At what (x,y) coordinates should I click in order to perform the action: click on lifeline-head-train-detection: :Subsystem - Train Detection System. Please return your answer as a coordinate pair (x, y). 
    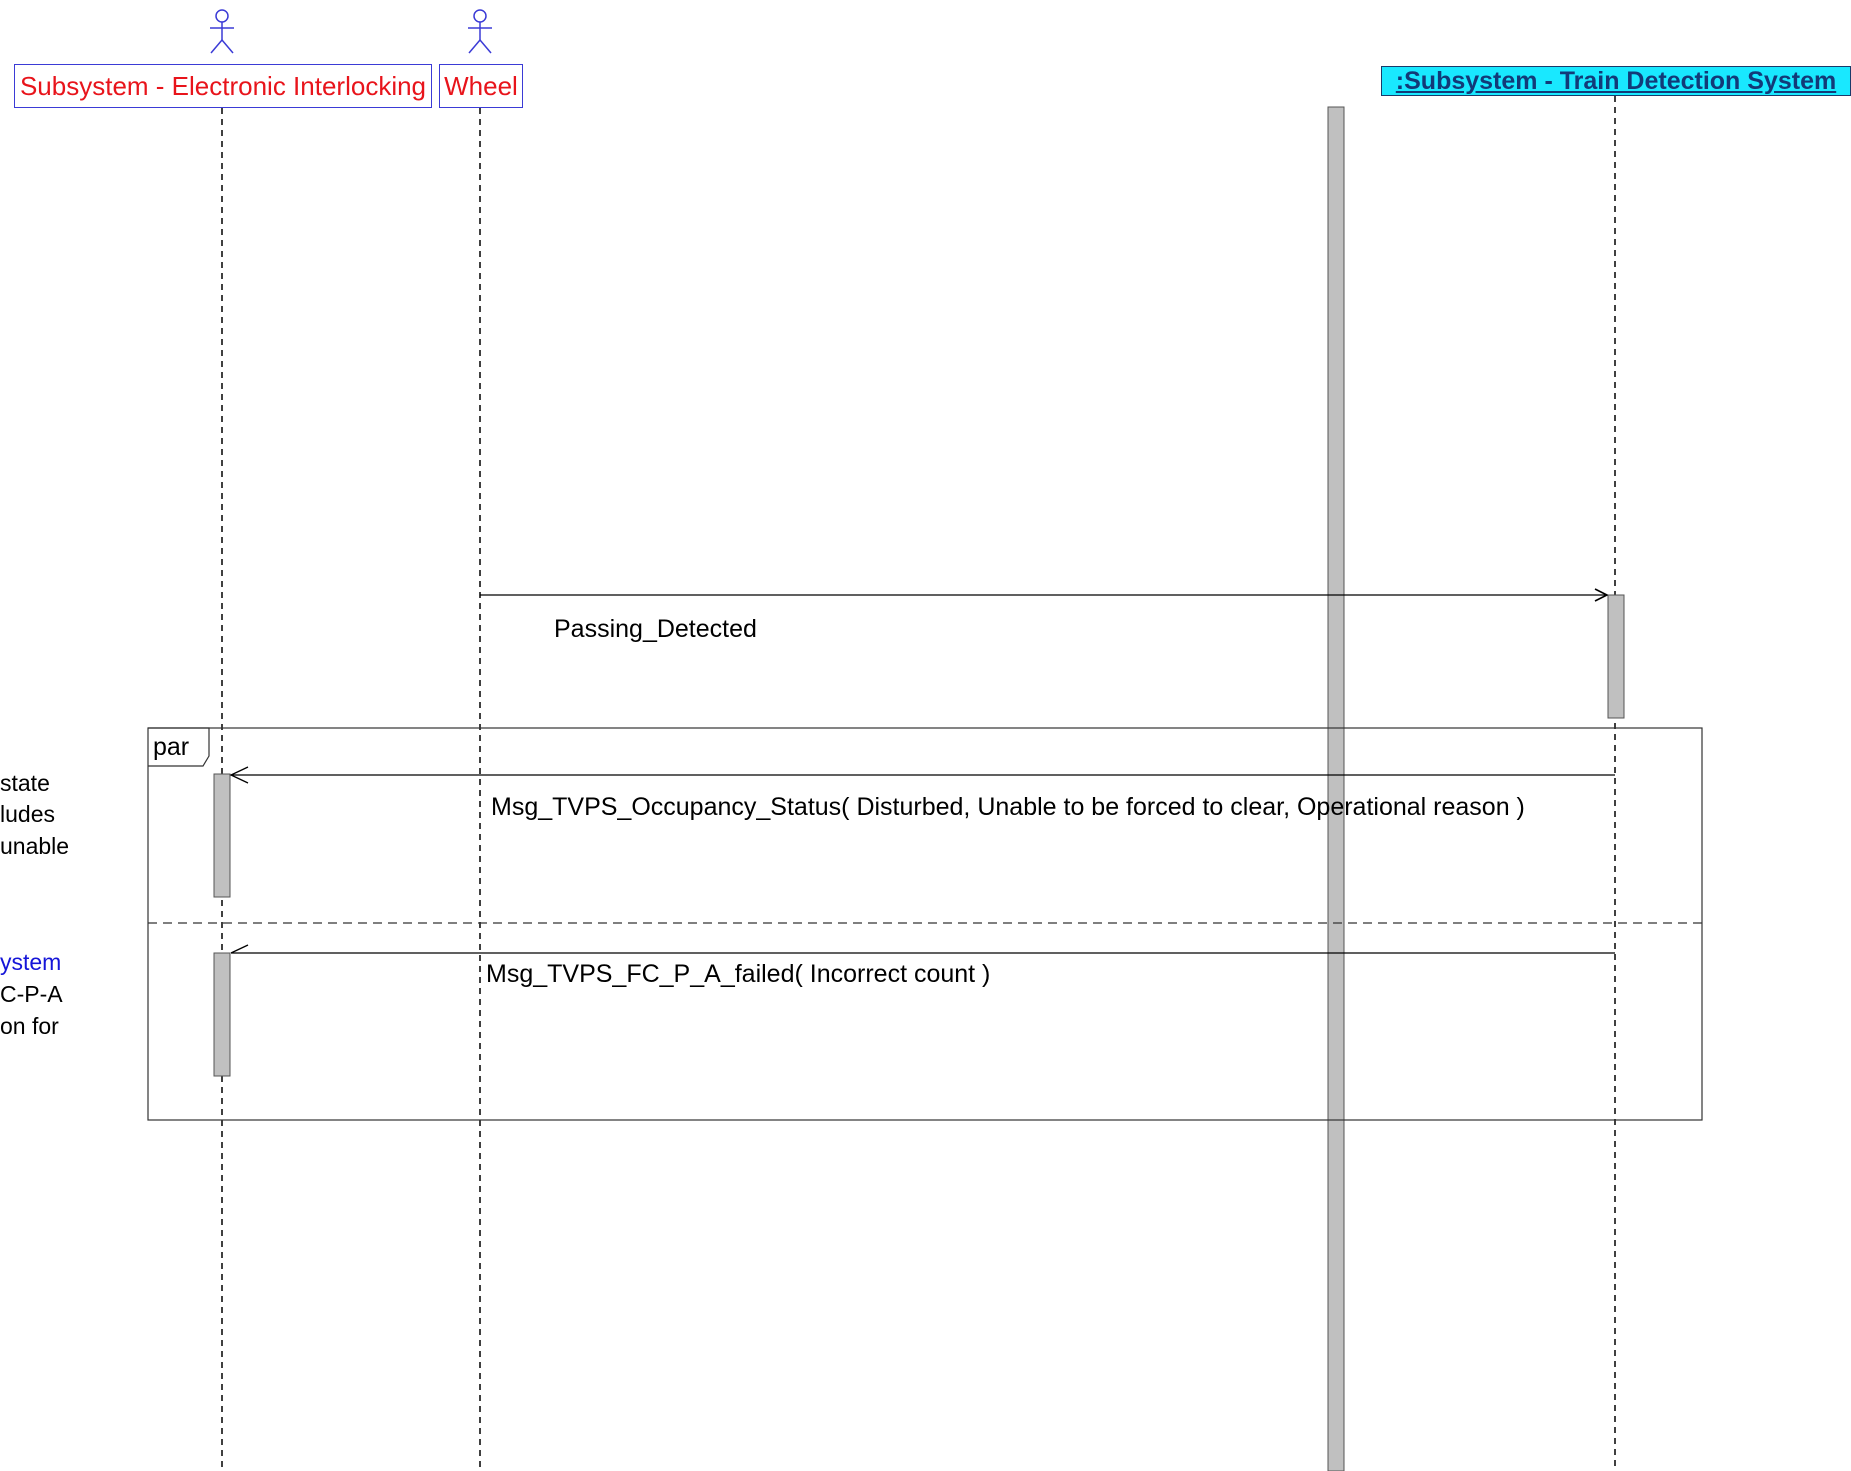
    Looking at the image, I should click on (1616, 81).